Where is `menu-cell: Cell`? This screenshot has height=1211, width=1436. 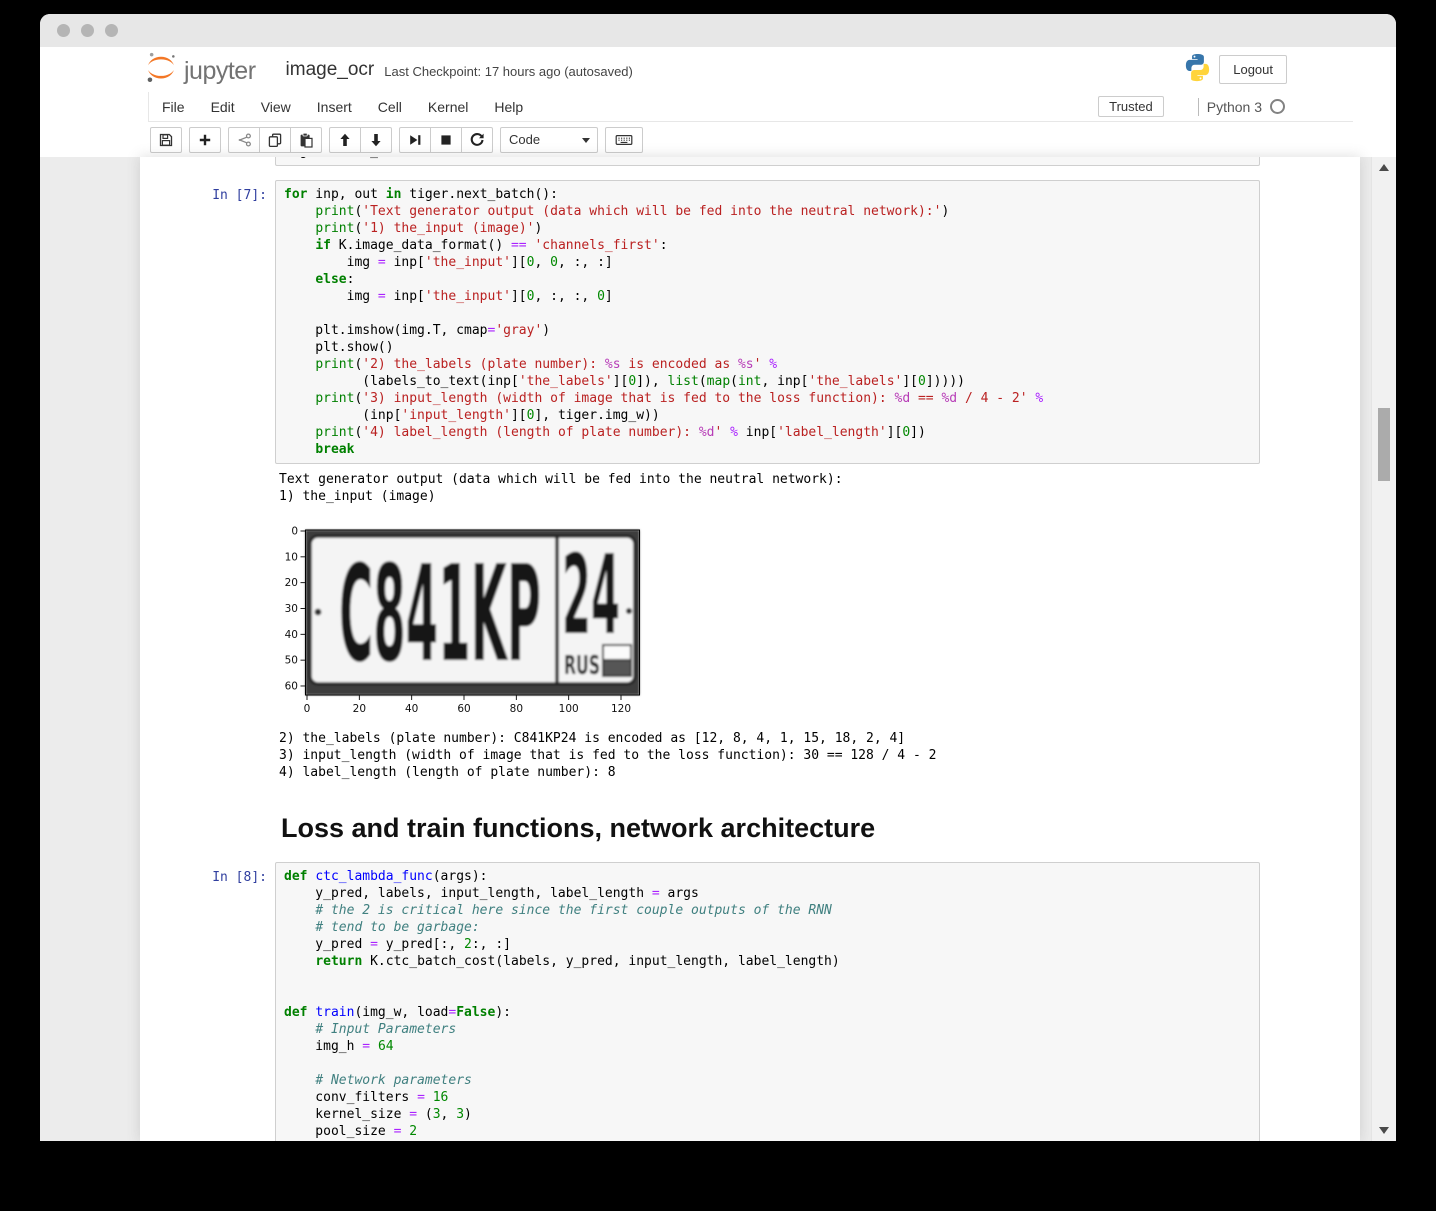 menu-cell: Cell is located at coordinates (390, 107).